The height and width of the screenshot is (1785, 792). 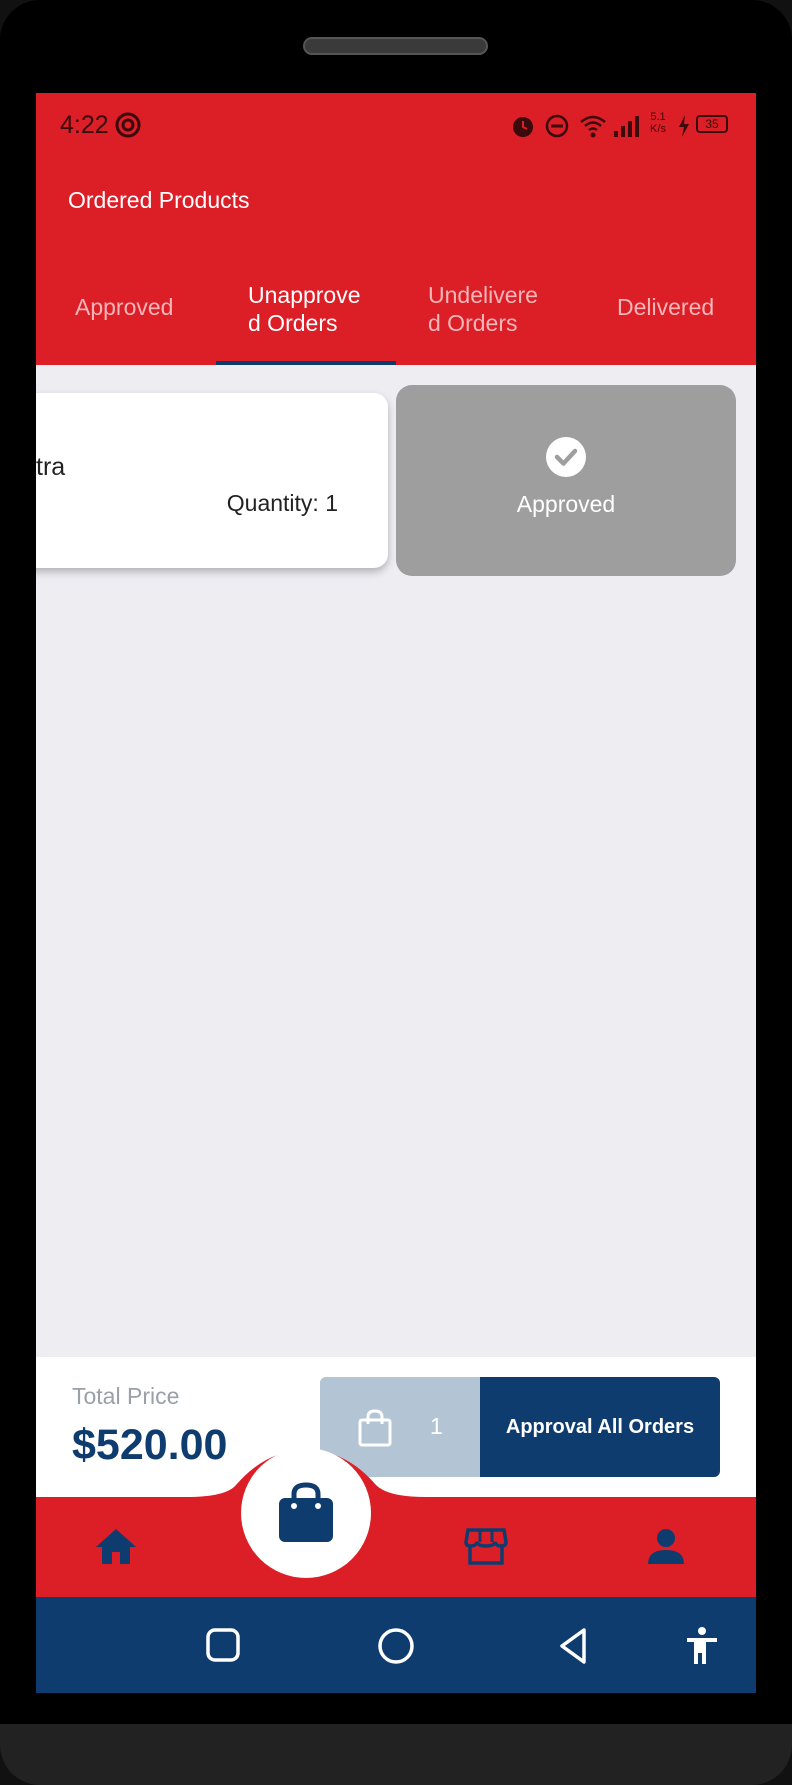 I want to click on cart-count: 1, so click(x=436, y=1426).